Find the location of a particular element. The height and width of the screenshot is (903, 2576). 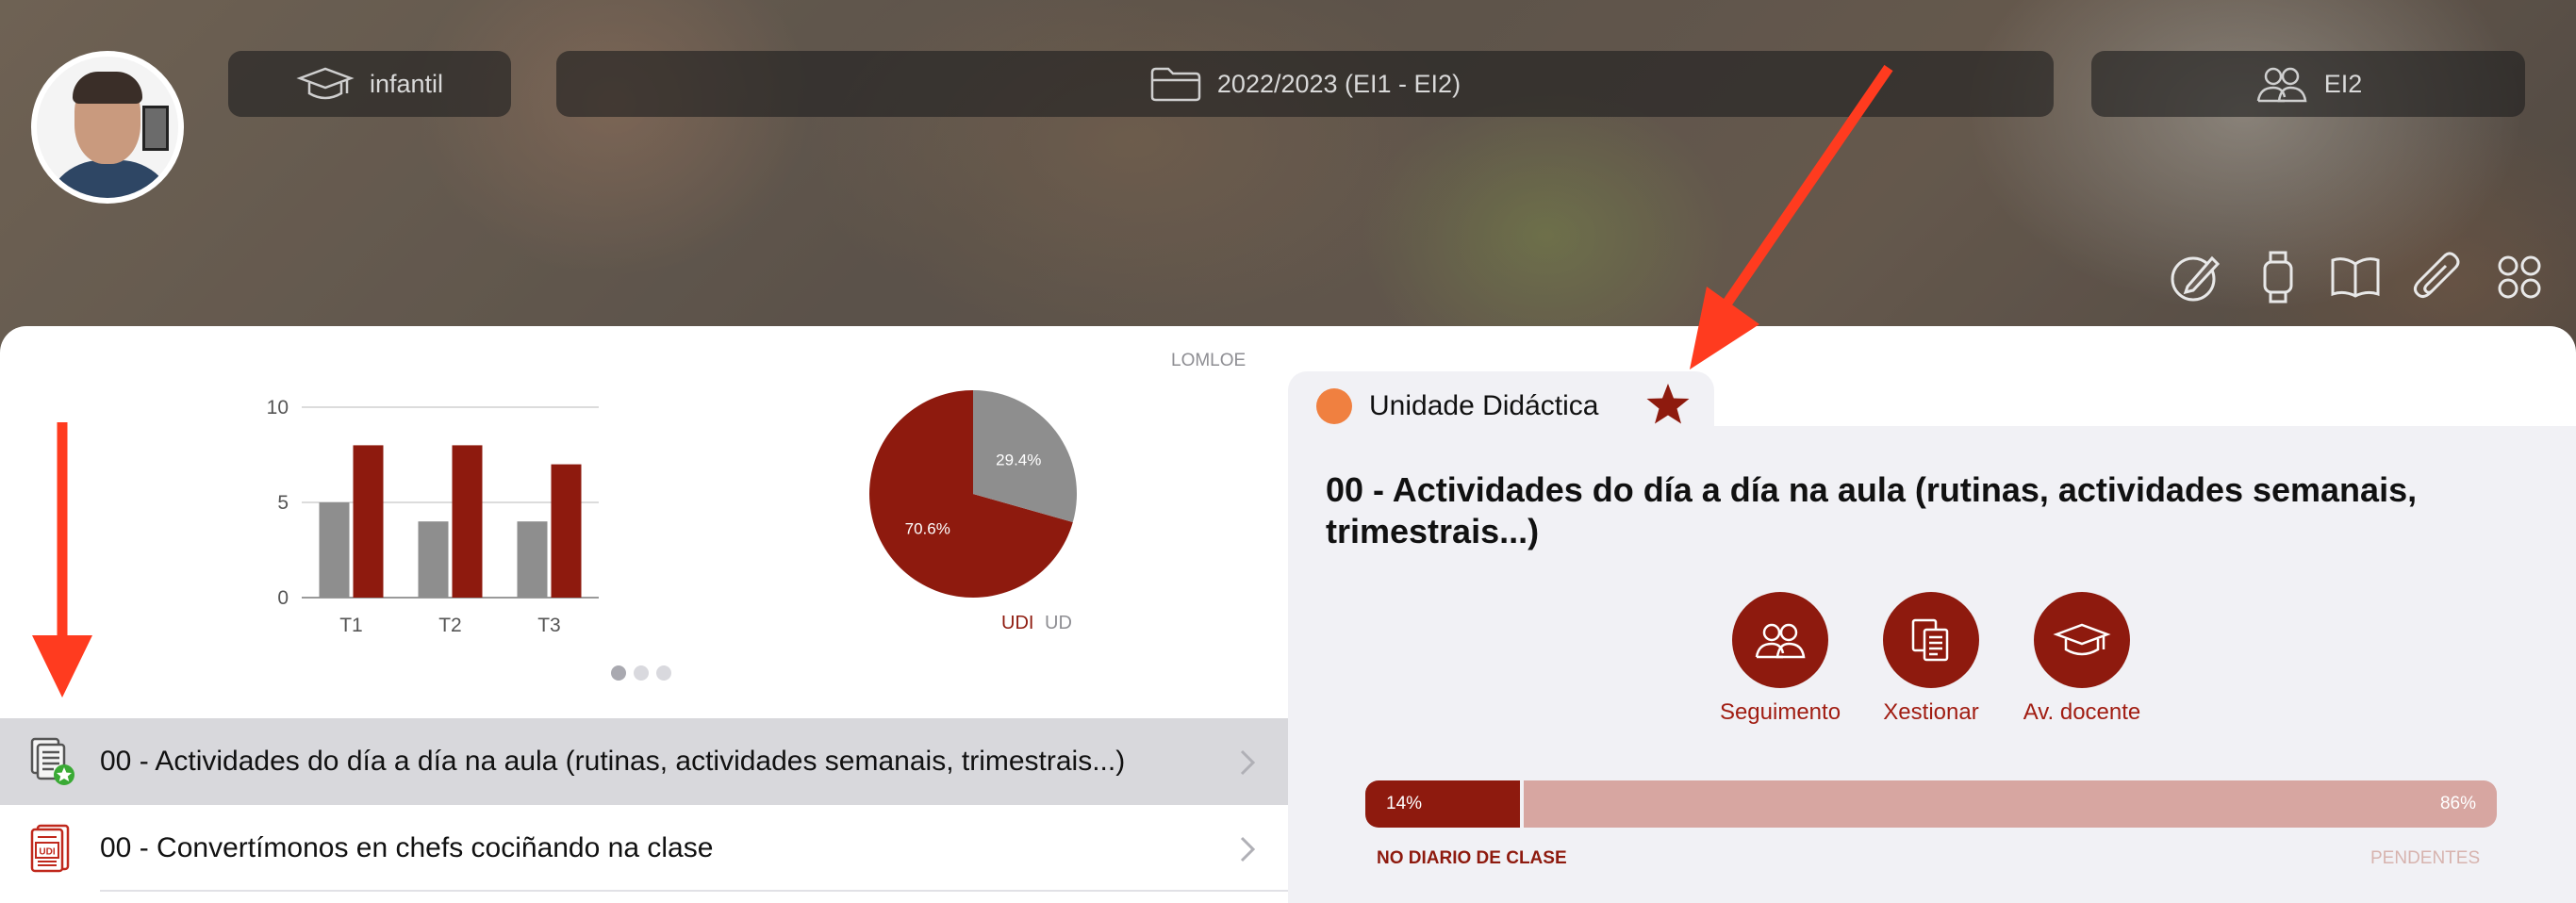

svg-text: UDI is located at coordinates (47, 852).